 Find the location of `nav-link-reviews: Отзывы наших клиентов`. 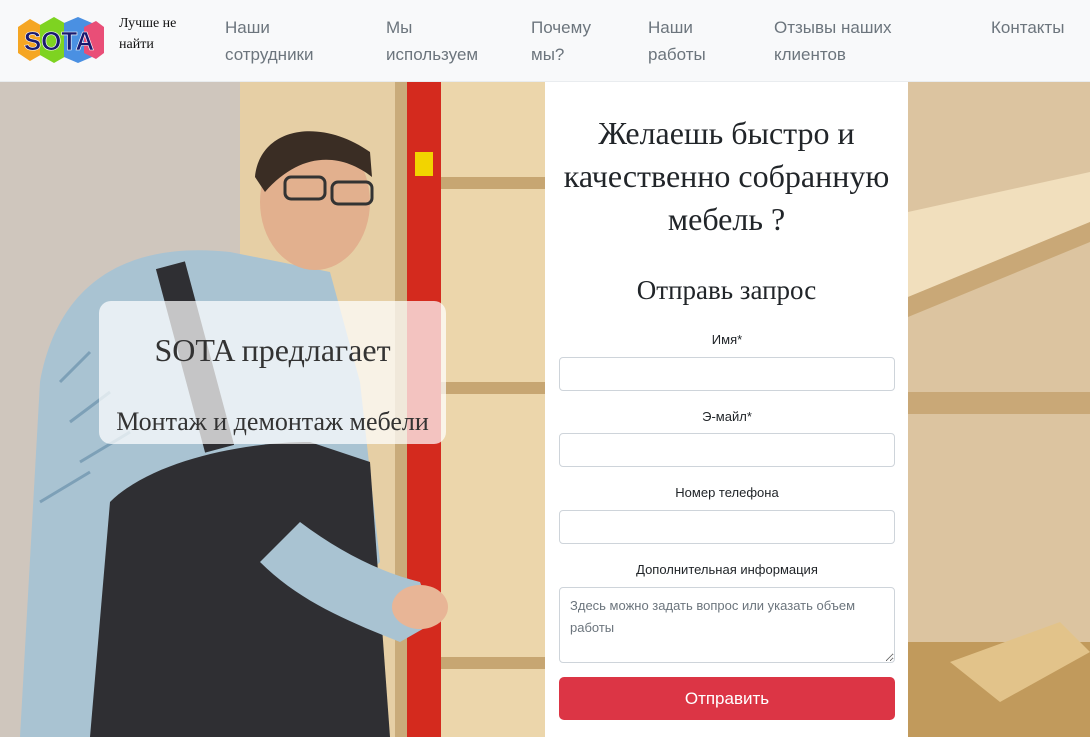

nav-link-reviews: Отзывы наших клиентов is located at coordinates (844, 41).